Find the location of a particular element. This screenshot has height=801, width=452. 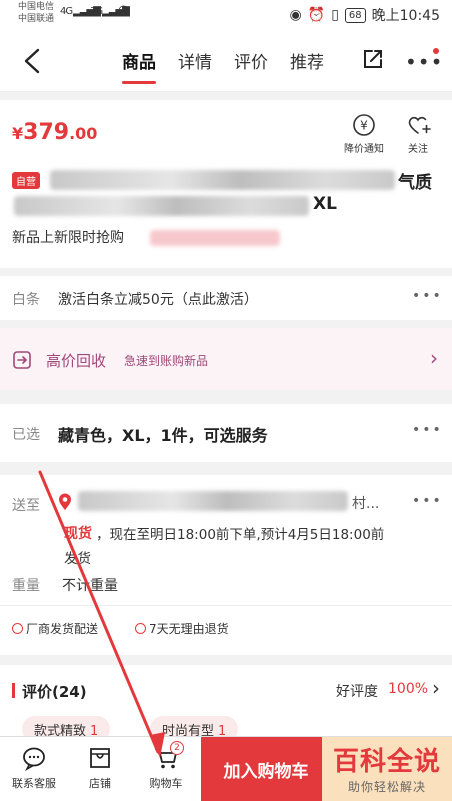

price-alert-icon: ¥ is located at coordinates (364, 125).